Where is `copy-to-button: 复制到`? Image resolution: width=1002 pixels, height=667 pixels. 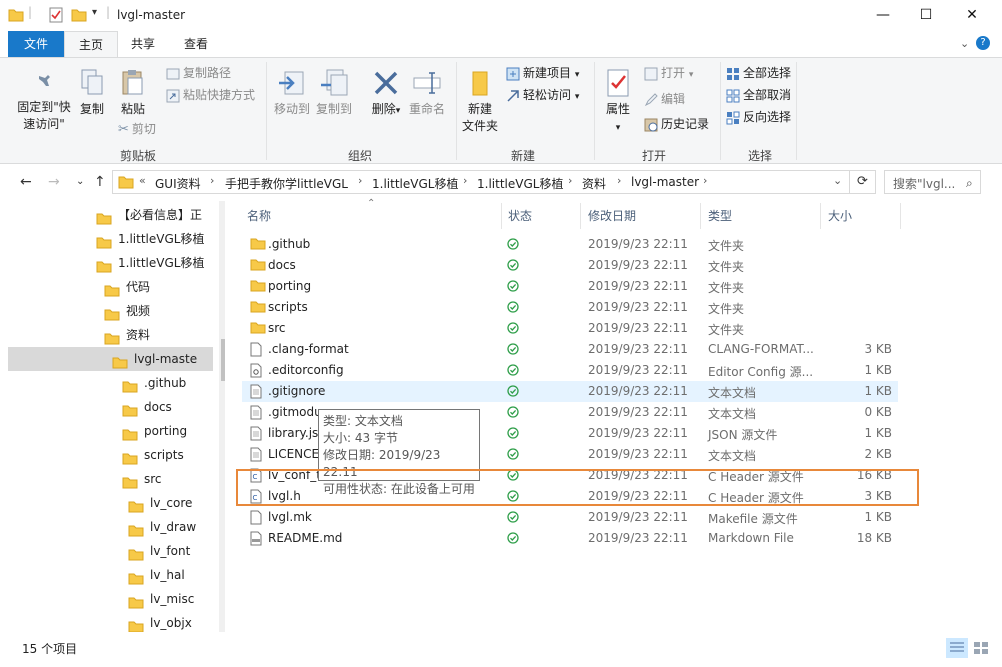
copy-to-button: 复制到 is located at coordinates (334, 93).